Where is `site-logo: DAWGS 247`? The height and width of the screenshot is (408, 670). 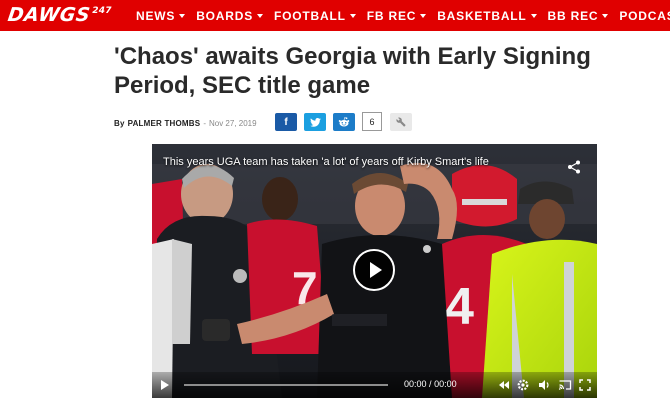
site-logo: DAWGS 247 is located at coordinates (59, 16).